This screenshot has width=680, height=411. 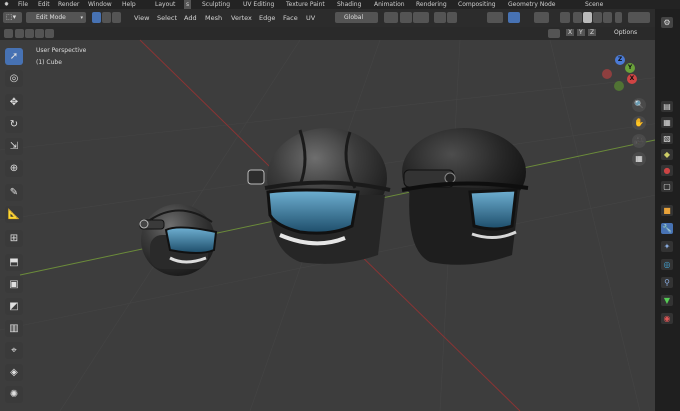 What do you see at coordinates (14, 306) in the screenshot?
I see `bevel-icon: ◩` at bounding box center [14, 306].